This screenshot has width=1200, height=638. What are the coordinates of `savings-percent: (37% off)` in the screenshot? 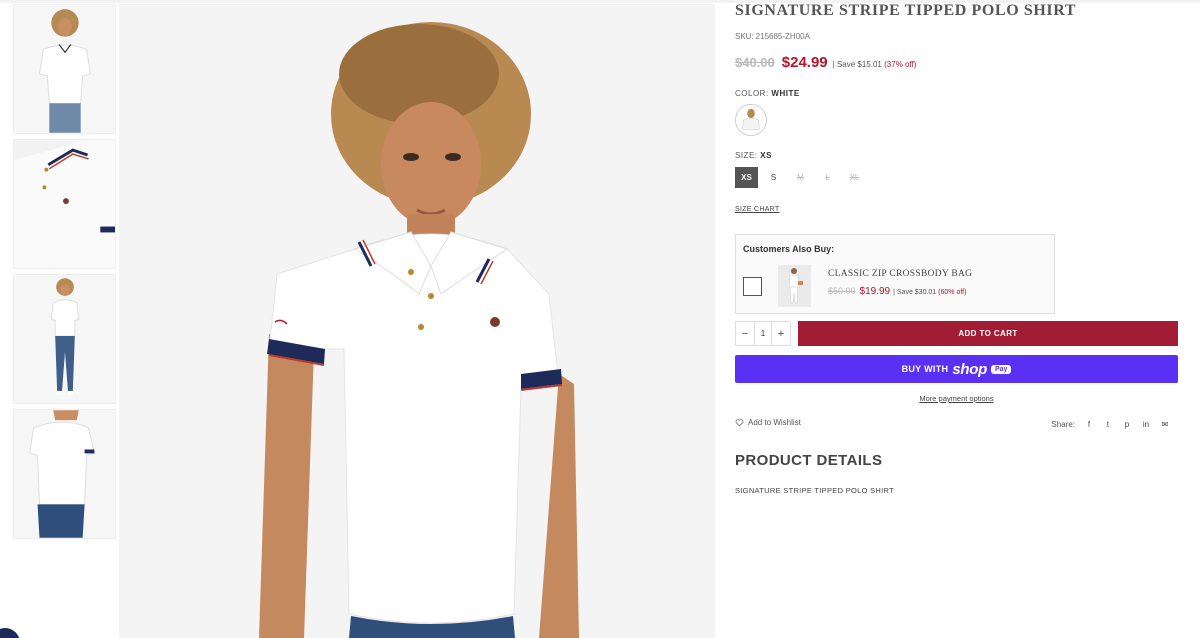 It's located at (900, 64).